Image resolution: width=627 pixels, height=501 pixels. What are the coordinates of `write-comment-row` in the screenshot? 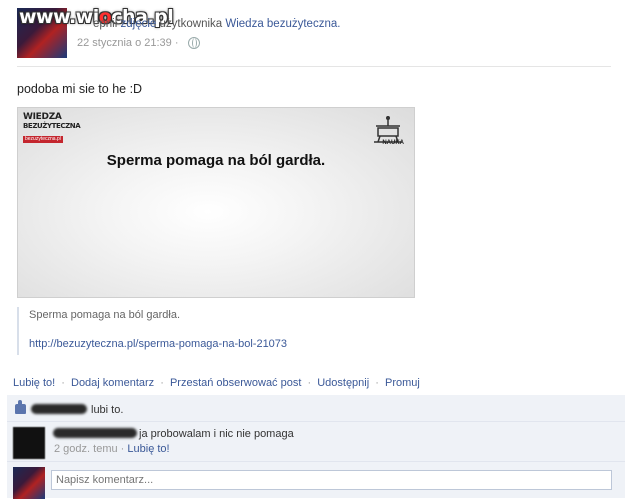 It's located at (316, 480).